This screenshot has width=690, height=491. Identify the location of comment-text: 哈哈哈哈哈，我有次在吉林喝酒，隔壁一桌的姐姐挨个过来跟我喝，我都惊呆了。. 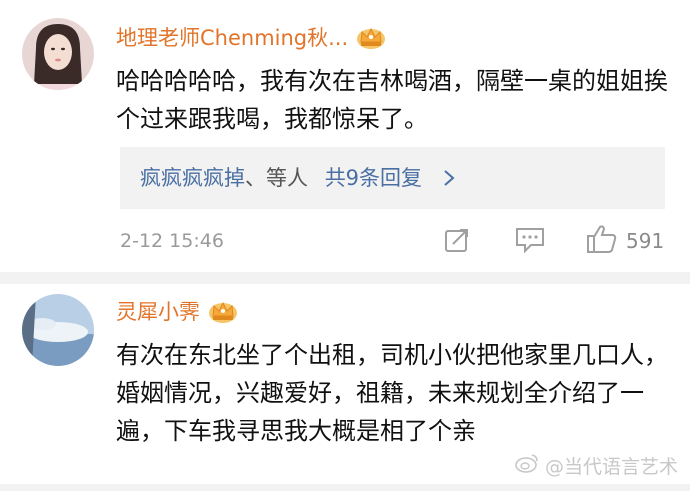
(392, 100).